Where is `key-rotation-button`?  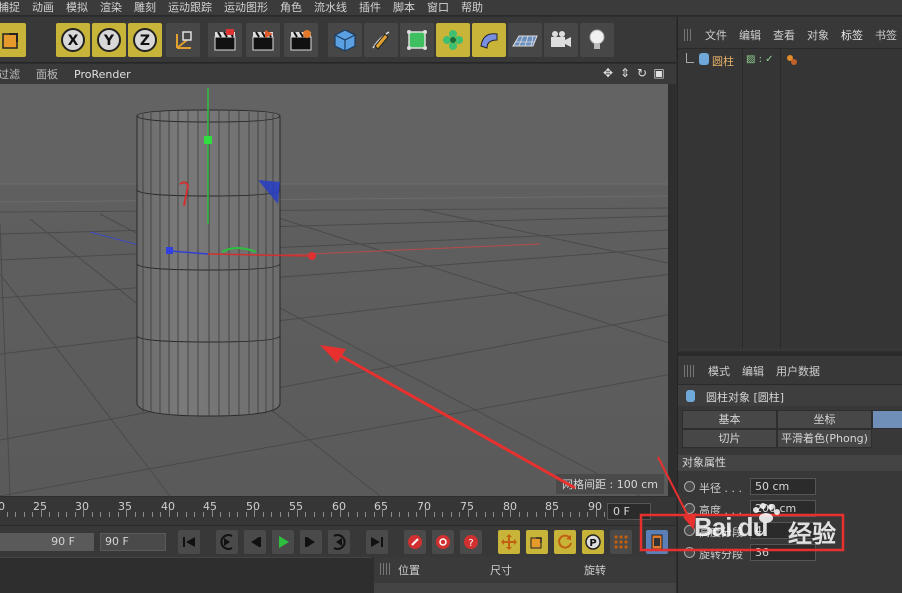
key-rotation-button is located at coordinates (565, 542).